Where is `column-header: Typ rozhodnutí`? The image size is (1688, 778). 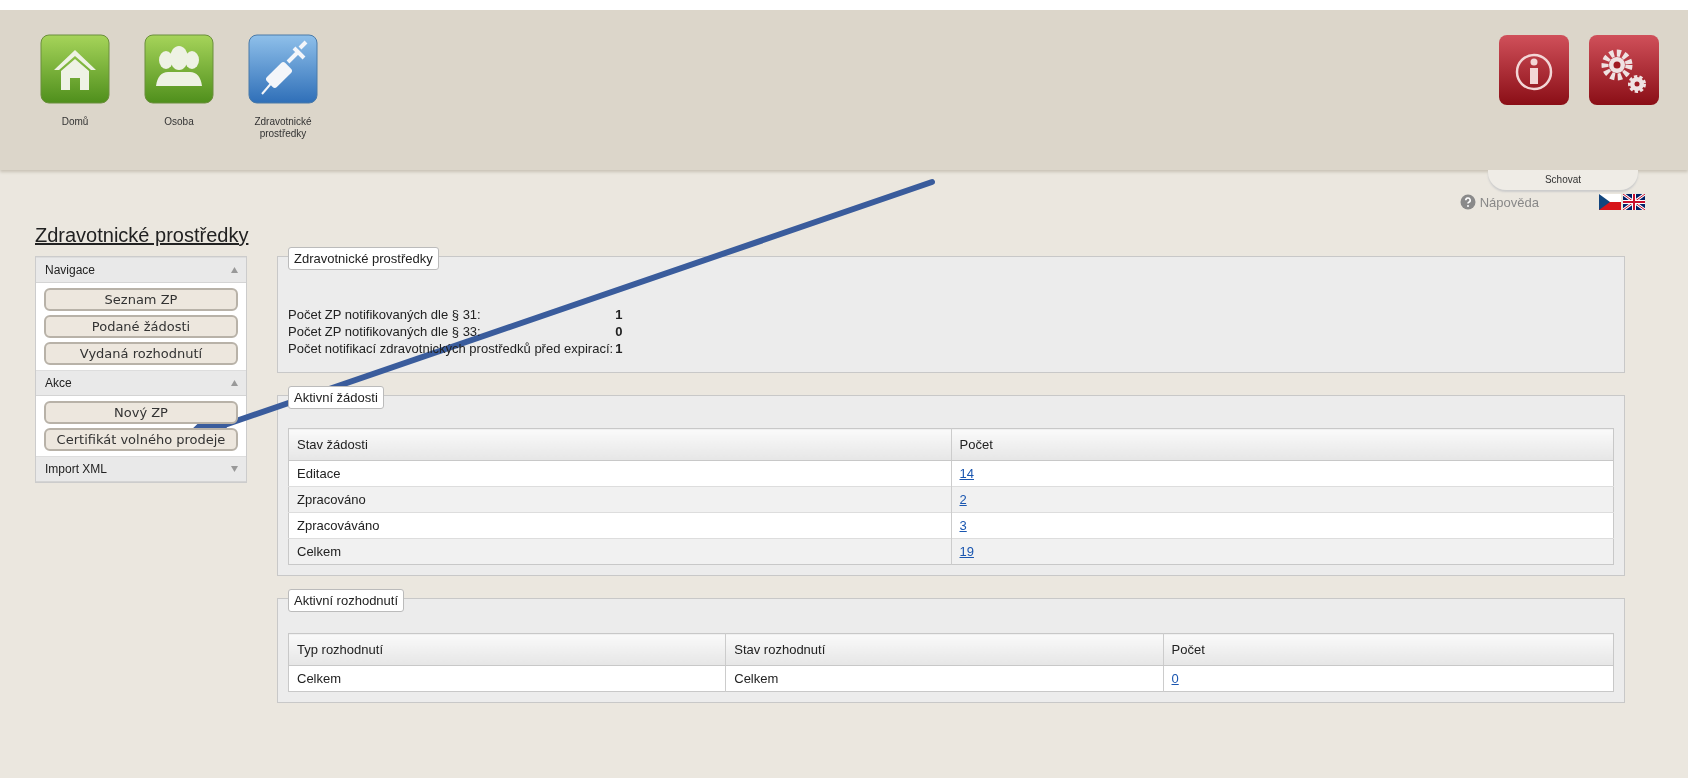 column-header: Typ rozhodnutí is located at coordinates (507, 649).